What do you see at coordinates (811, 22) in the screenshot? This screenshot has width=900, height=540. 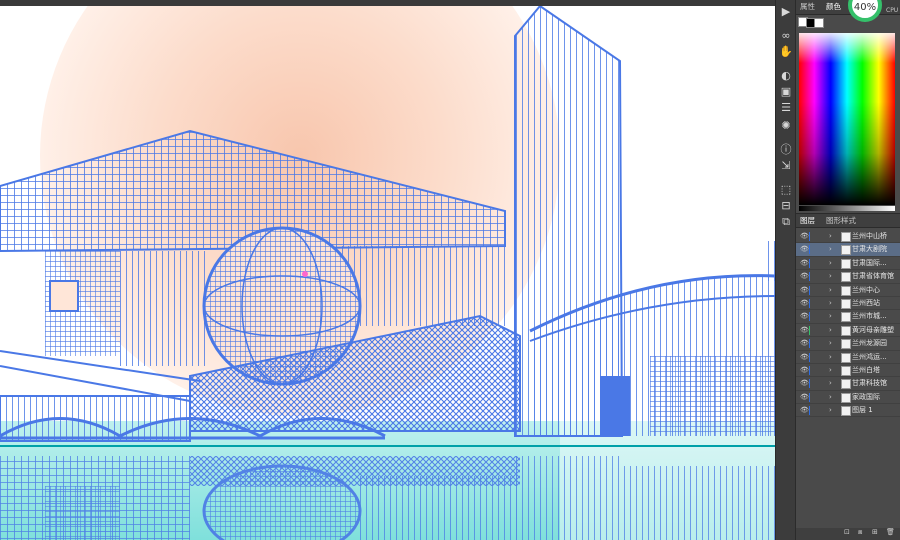 I see `fill-stroke-swatches` at bounding box center [811, 22].